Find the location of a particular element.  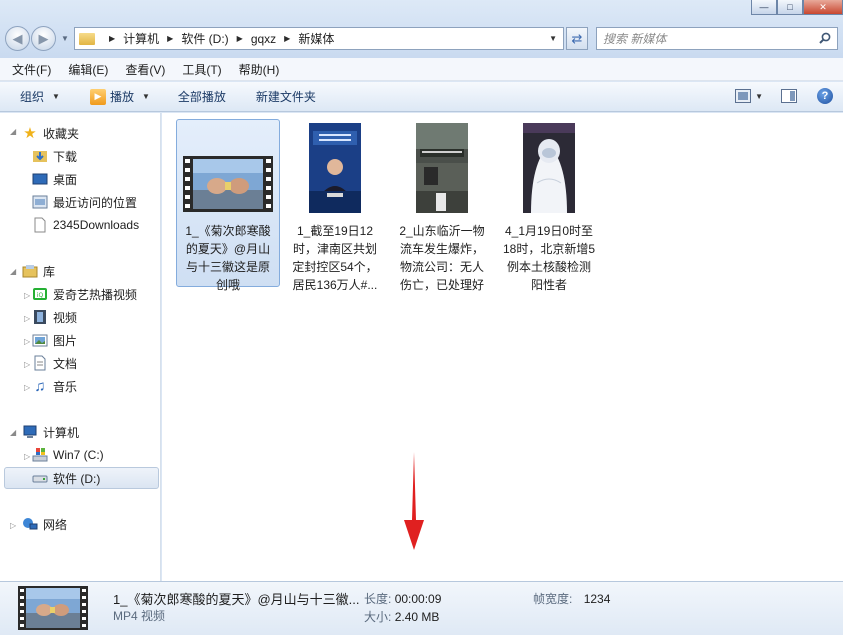

file-name: 4_1月19日0时至 18时，北京新增5 例本土核酸检测 阳性者 is located at coordinates (549, 258).